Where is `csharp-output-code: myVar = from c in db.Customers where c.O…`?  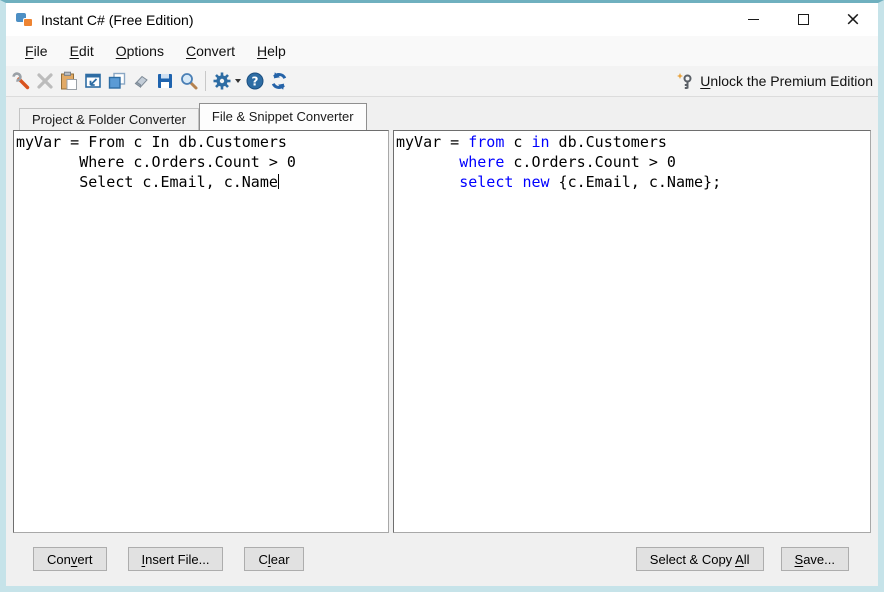 csharp-output-code: myVar = from c in db.Customers where c.O… is located at coordinates (559, 162).